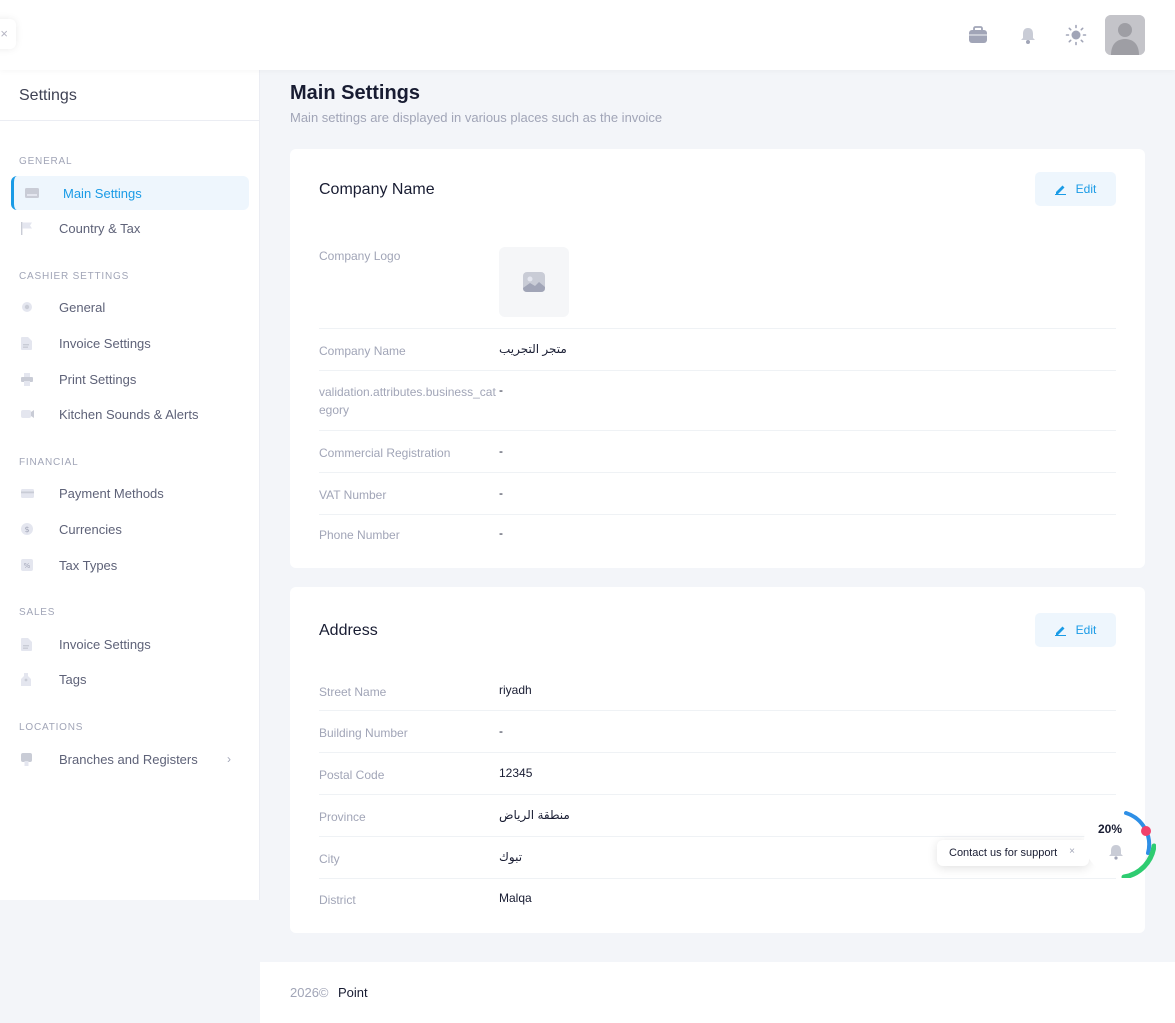 The height and width of the screenshot is (1023, 1175). I want to click on percent-icon: %, so click(31, 565).